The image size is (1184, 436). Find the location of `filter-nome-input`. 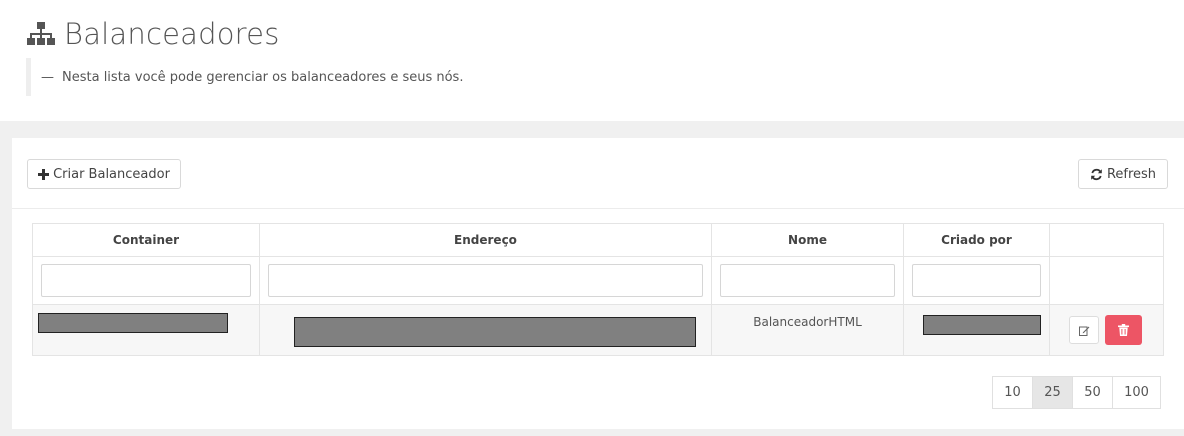

filter-nome-input is located at coordinates (807, 280).